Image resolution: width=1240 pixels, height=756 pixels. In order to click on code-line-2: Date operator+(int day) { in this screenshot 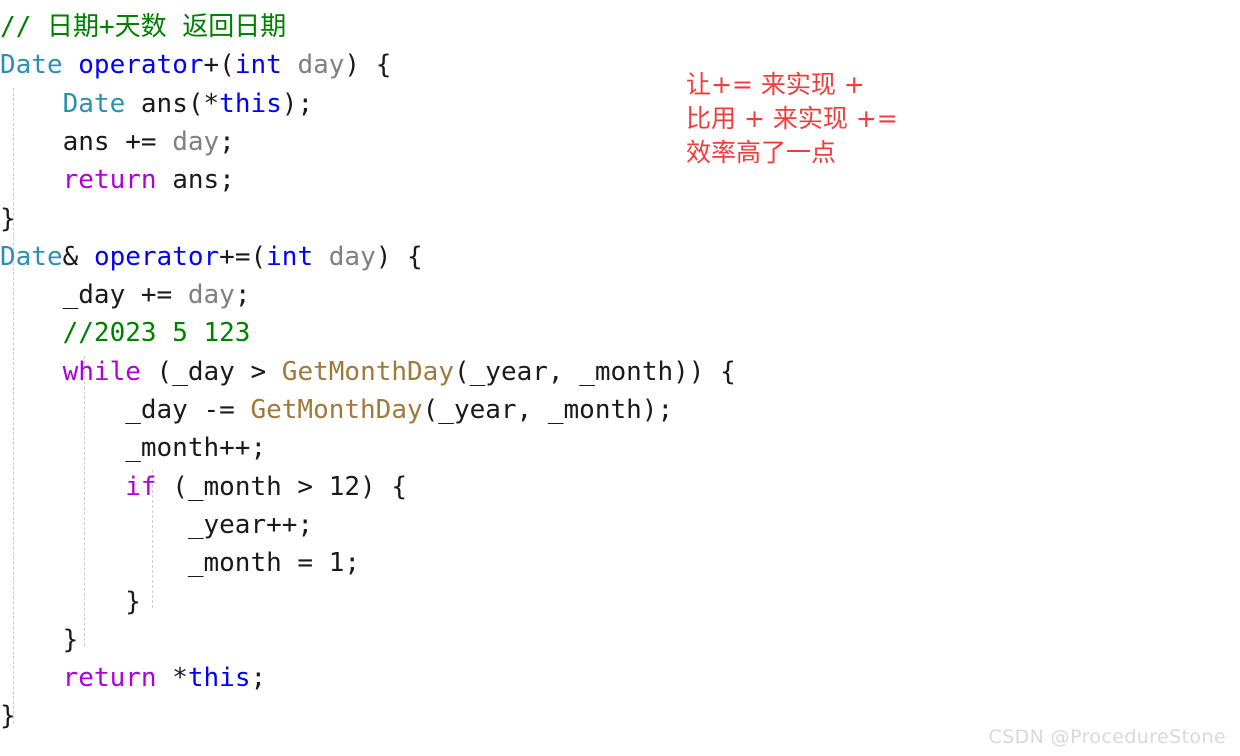, I will do `click(620, 65)`.